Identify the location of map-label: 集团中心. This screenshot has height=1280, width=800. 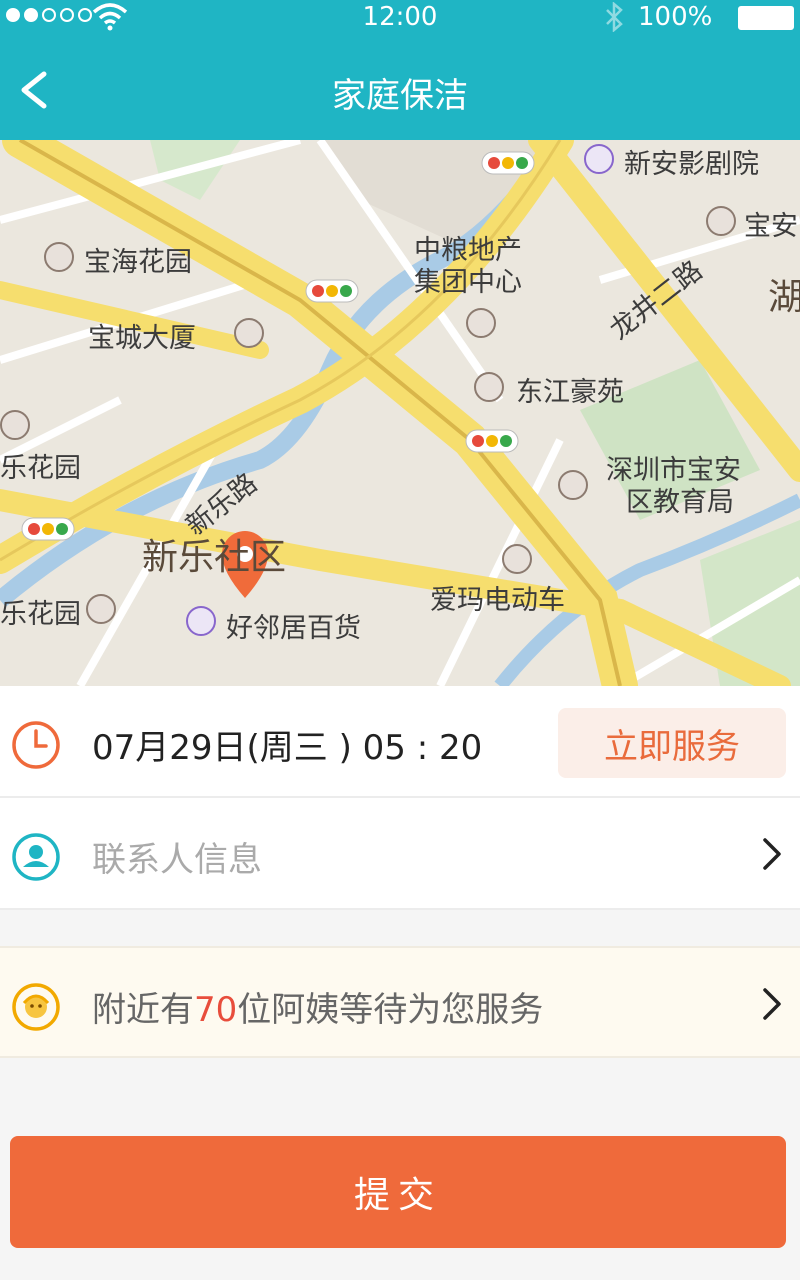
(468, 282).